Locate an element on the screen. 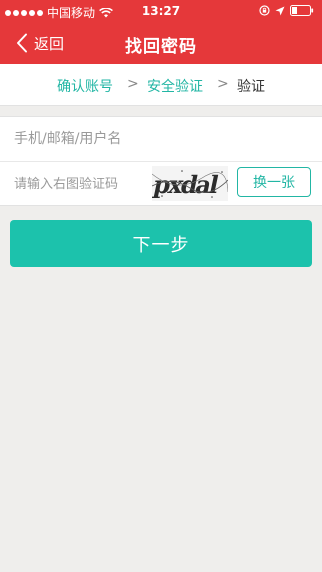  step-confirm-account: 确认账号 is located at coordinates (85, 87).